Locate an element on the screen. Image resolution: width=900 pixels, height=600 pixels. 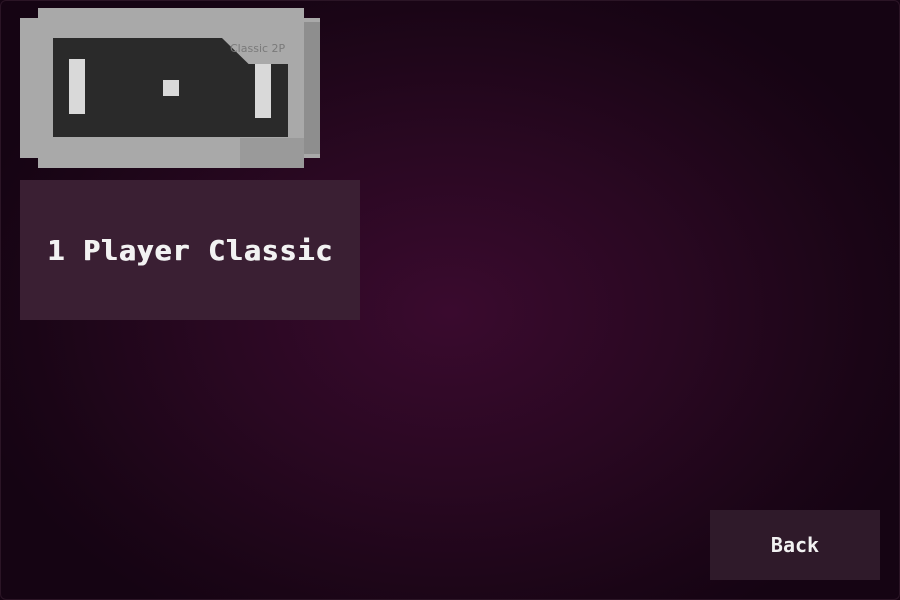
left-paddle-icon is located at coordinates (77, 86).